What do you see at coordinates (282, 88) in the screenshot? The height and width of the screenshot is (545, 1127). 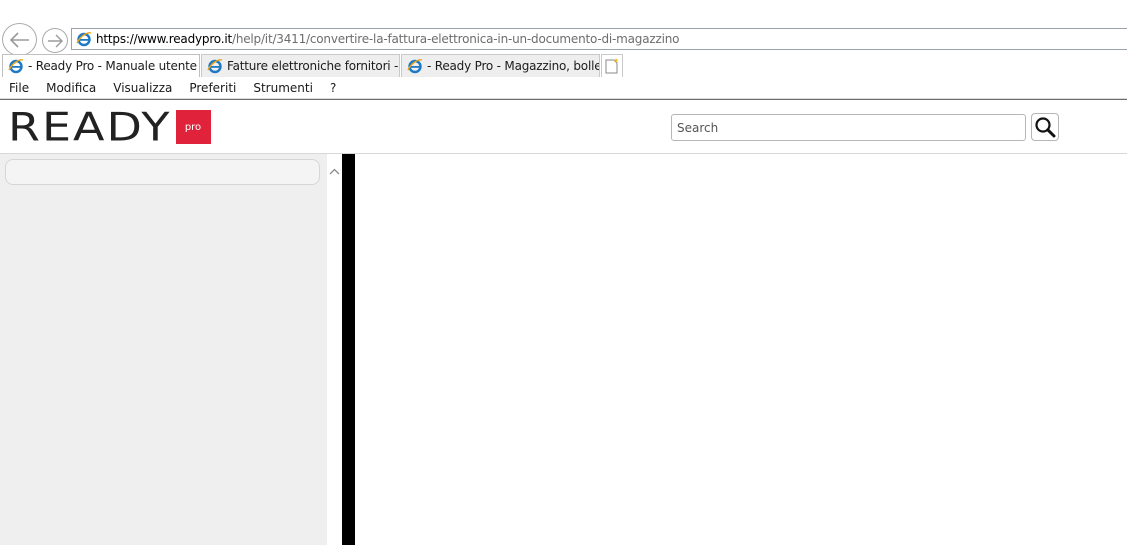 I see `menu-strumenti: Strumenti` at bounding box center [282, 88].